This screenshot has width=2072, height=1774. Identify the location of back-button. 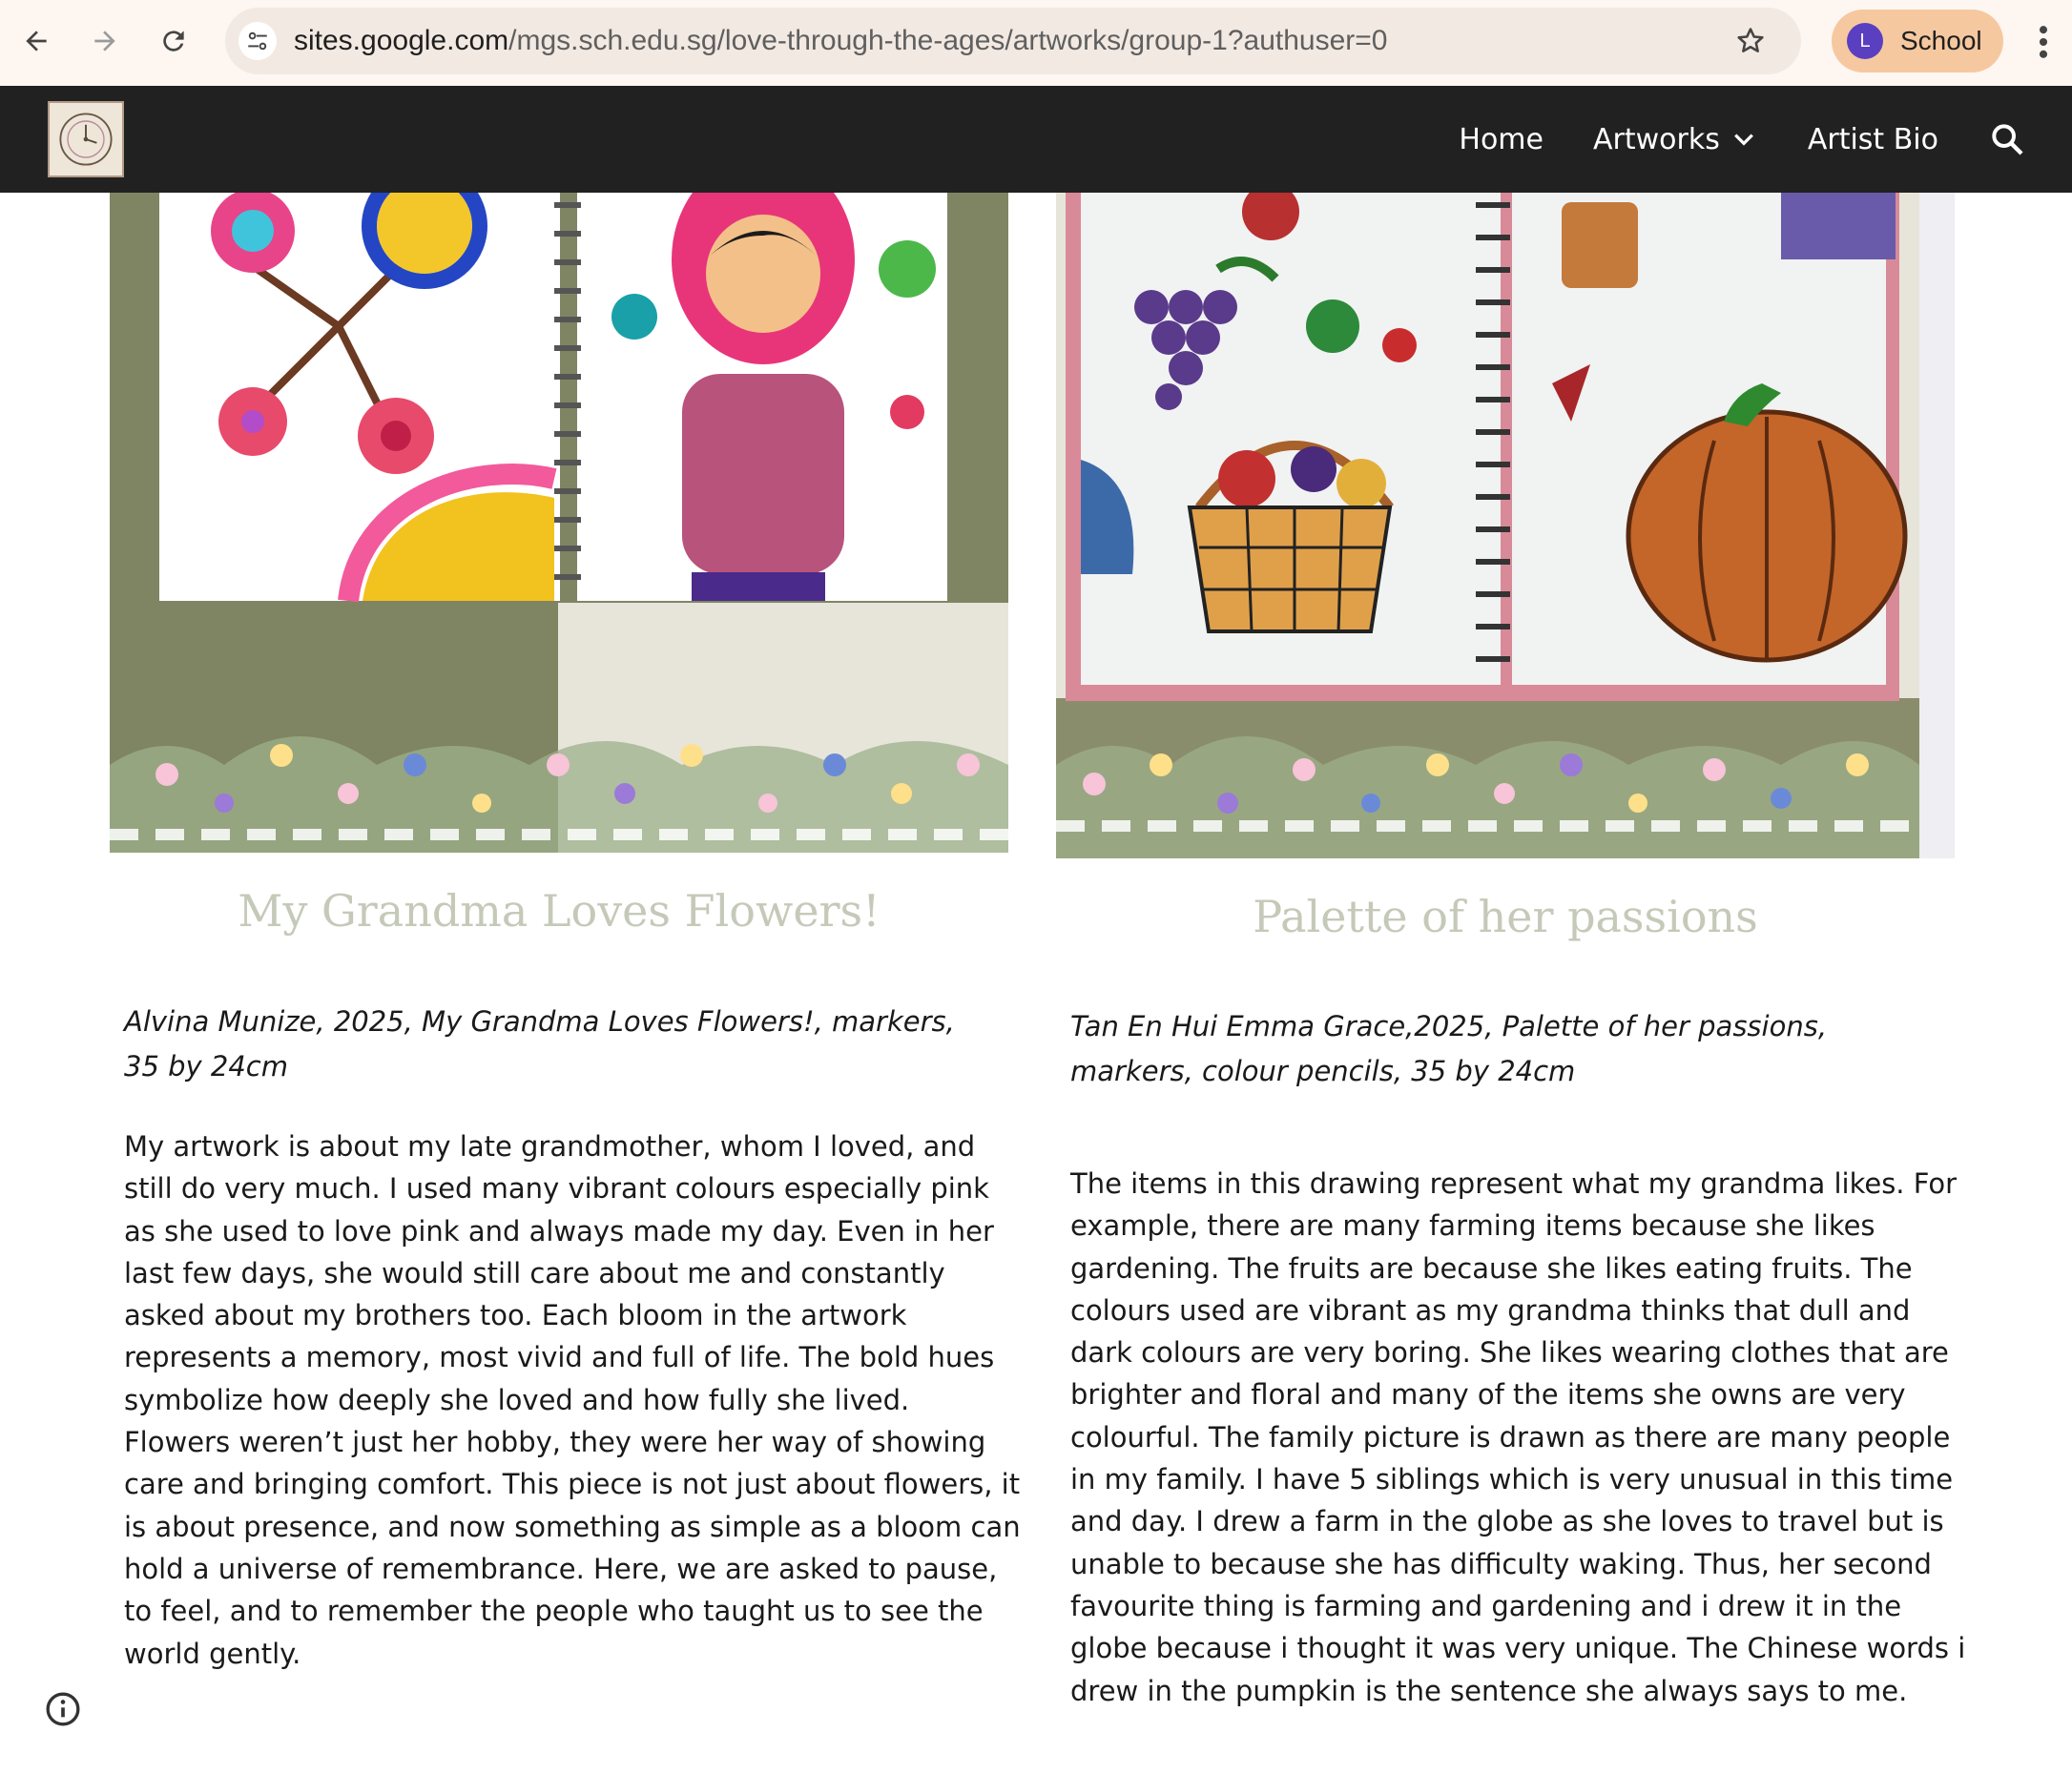
(36, 41).